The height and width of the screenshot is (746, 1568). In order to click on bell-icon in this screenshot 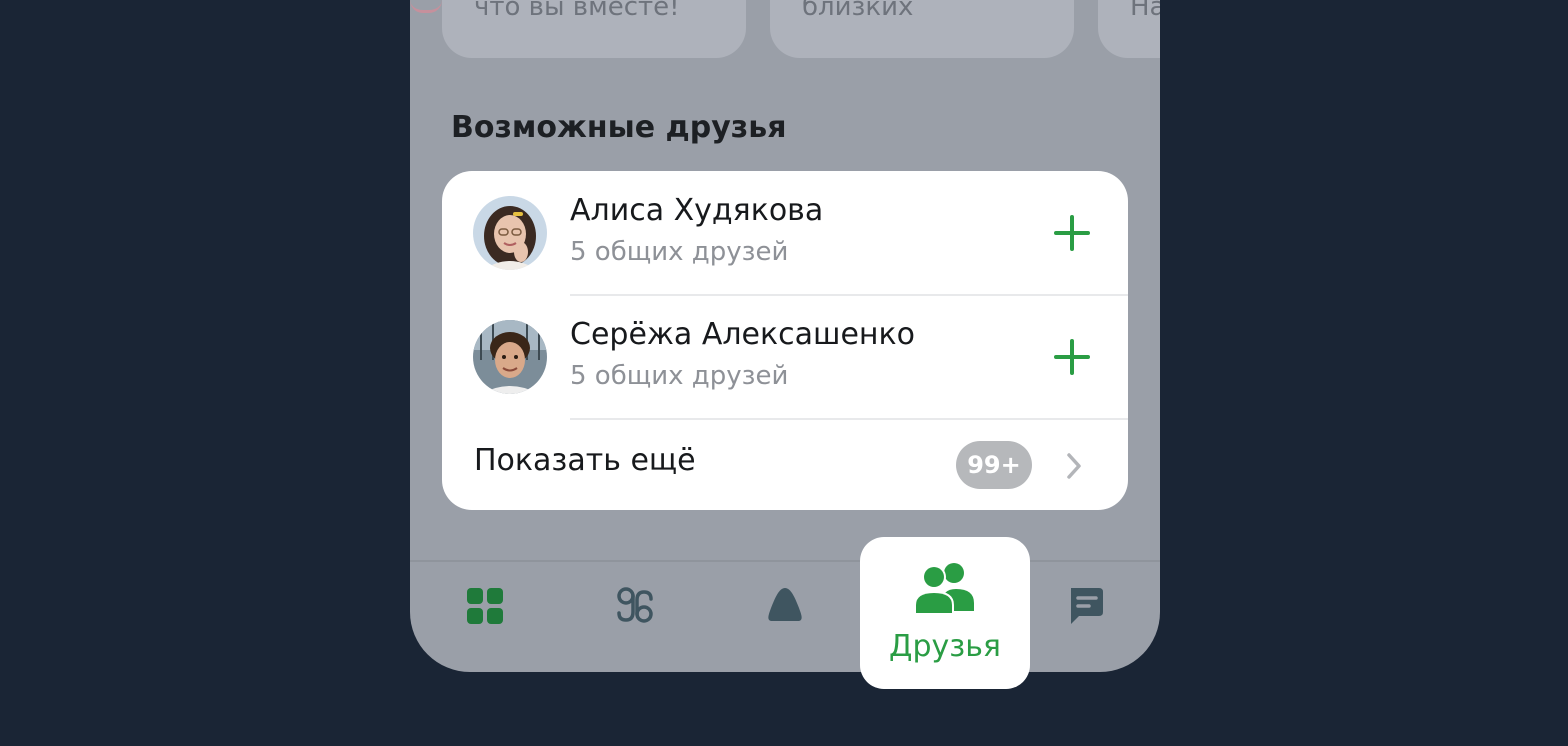, I will do `click(785, 604)`.